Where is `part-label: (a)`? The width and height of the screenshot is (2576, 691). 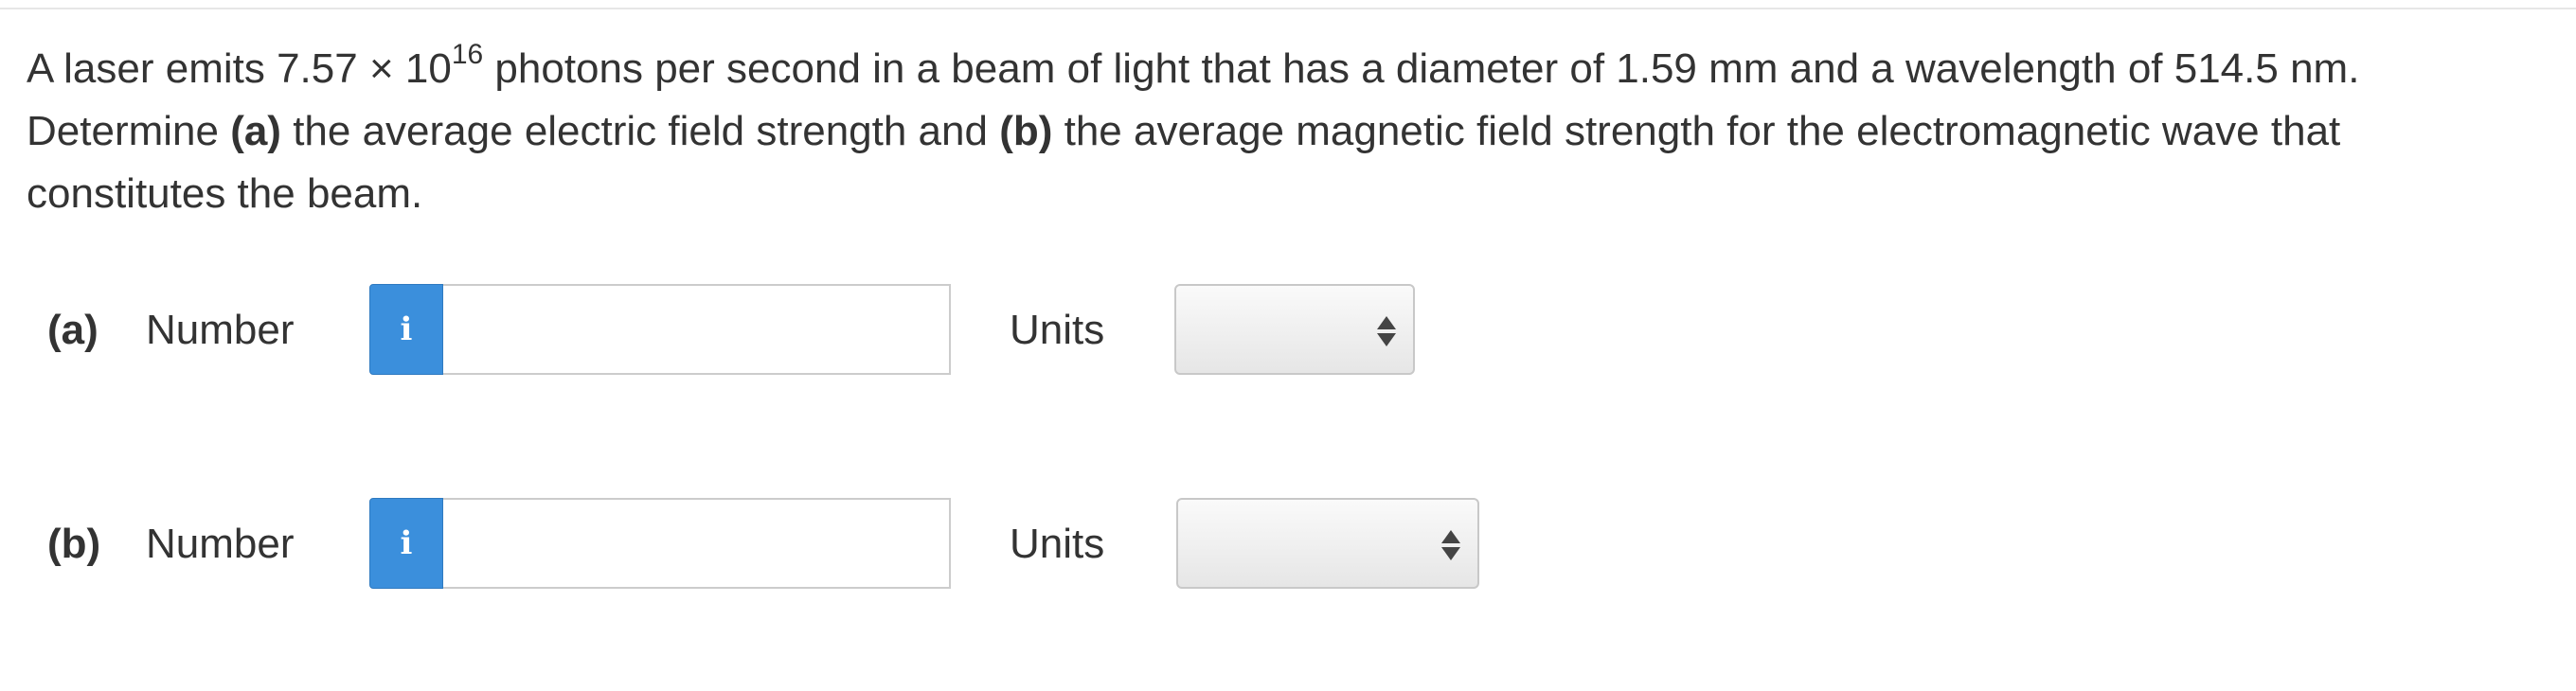
part-label: (a) is located at coordinates (72, 330).